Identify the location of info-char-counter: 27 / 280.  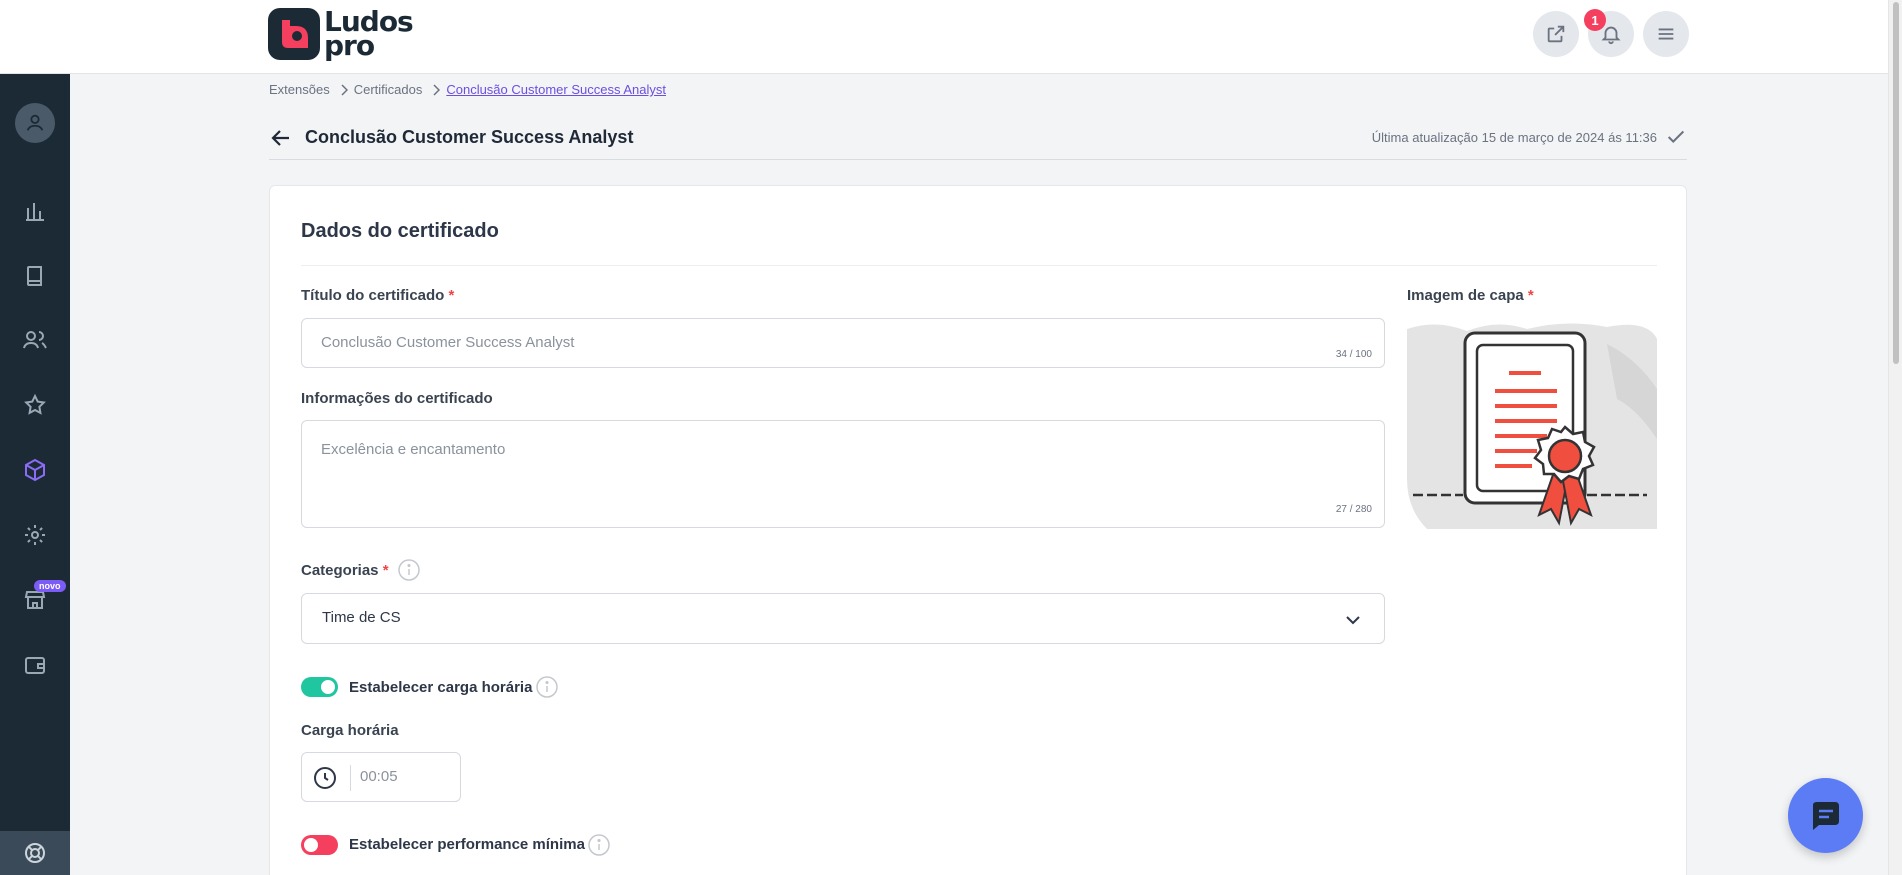
(1353, 509).